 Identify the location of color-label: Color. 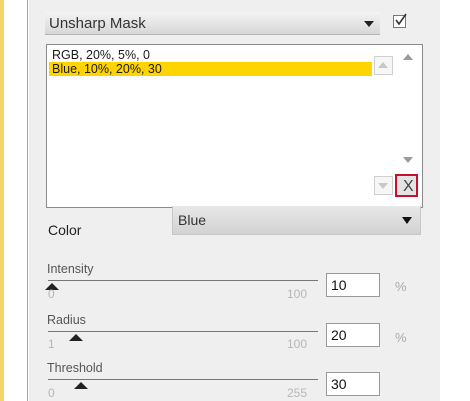
(65, 230).